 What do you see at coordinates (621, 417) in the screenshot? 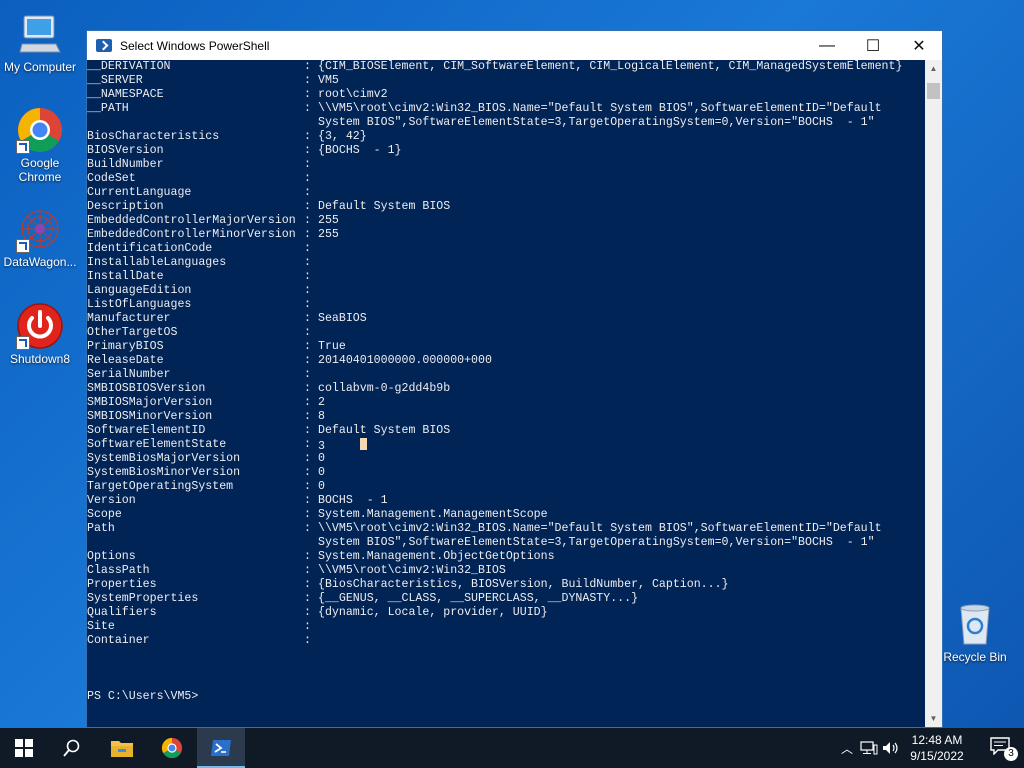
I see `property-value: 8` at bounding box center [621, 417].